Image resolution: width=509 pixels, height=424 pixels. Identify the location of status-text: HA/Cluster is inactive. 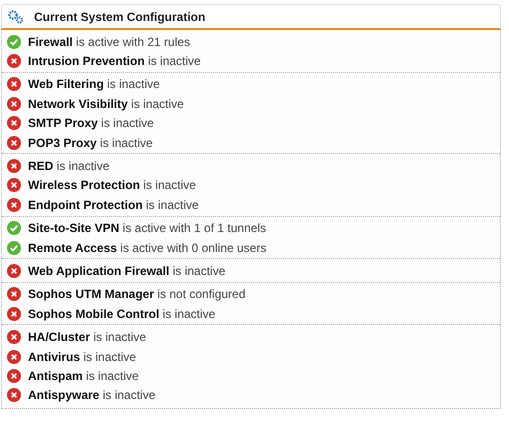
(87, 337).